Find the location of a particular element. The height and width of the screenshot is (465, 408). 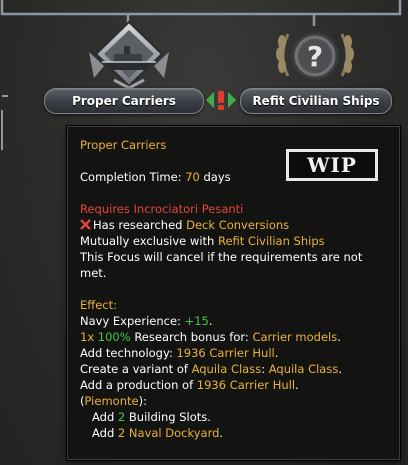

building-prefix: Add is located at coordinates (105, 417).